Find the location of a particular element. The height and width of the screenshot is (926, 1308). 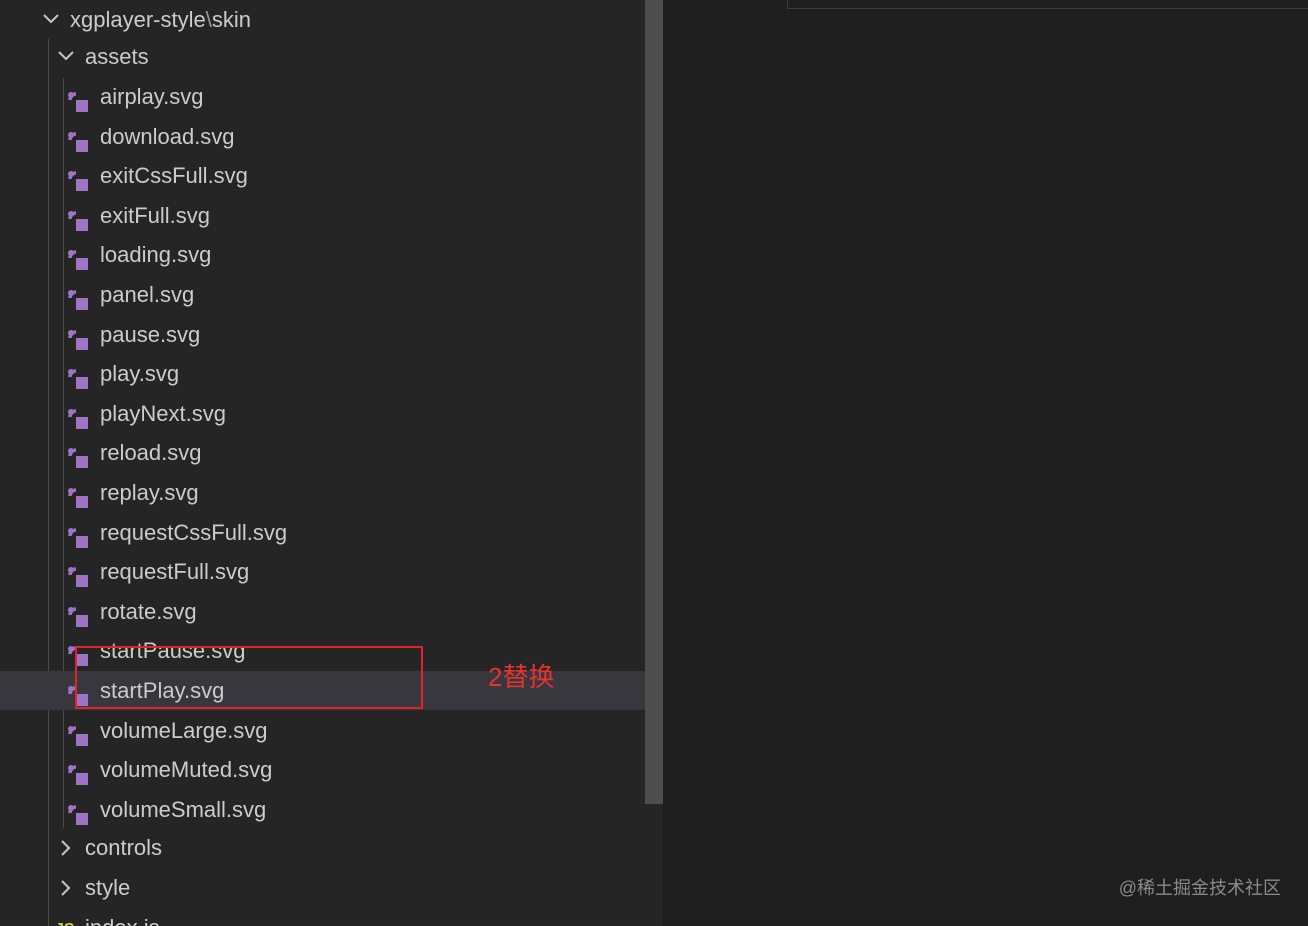

file-label: playNext.svg is located at coordinates (163, 413).